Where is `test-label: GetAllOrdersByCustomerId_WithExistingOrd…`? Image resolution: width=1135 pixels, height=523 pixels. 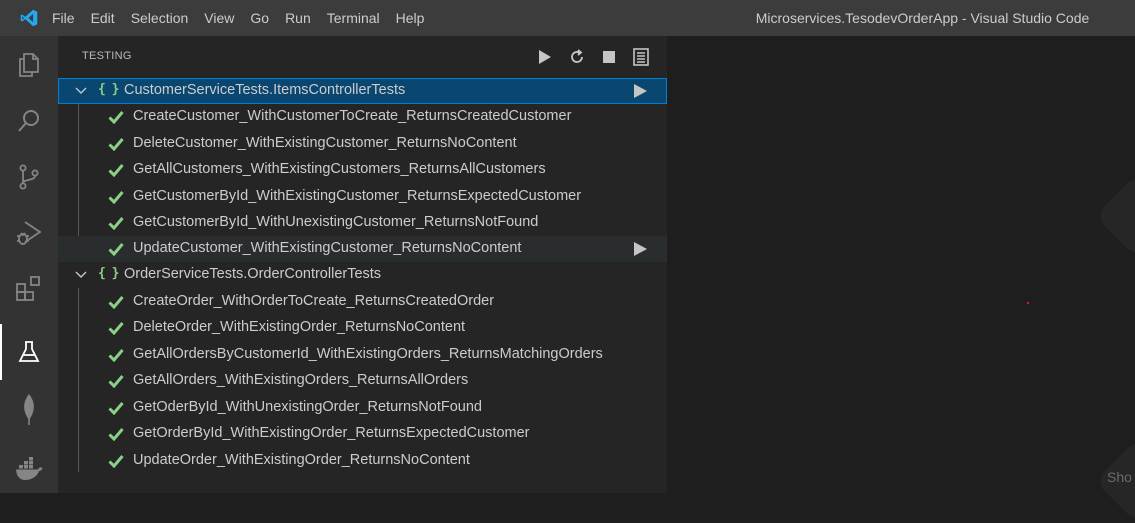 test-label: GetAllOrdersByCustomerId_WithExistingOrd… is located at coordinates (368, 354).